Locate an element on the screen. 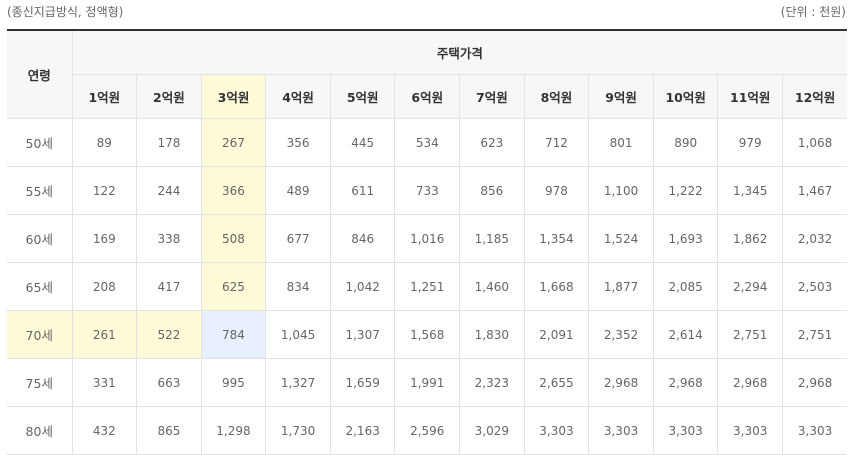  value-cell: 338 is located at coordinates (169, 238).